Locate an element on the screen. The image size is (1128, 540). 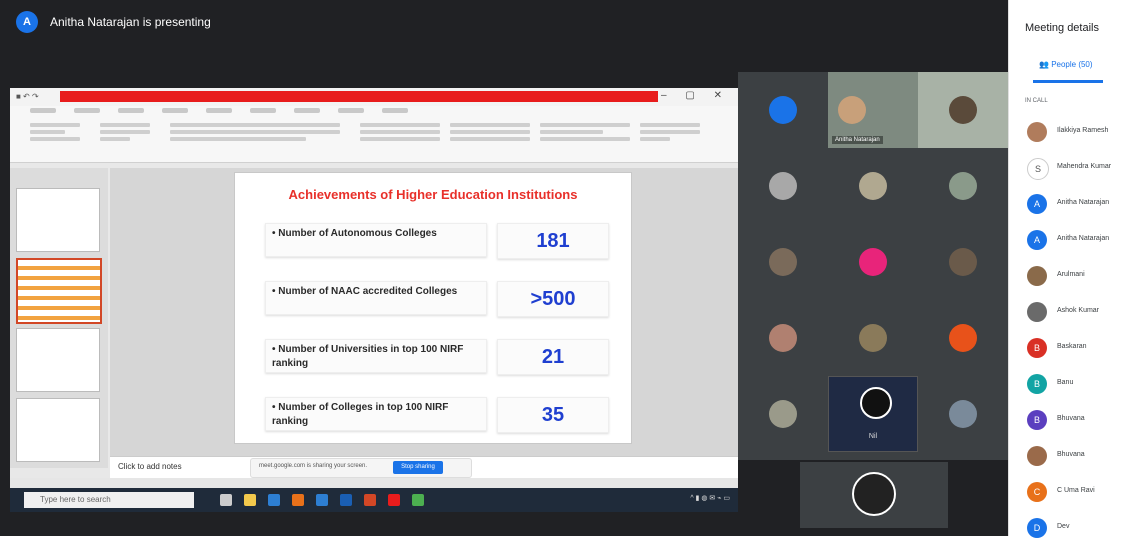
taskbar-icons is located at coordinates (322, 500).